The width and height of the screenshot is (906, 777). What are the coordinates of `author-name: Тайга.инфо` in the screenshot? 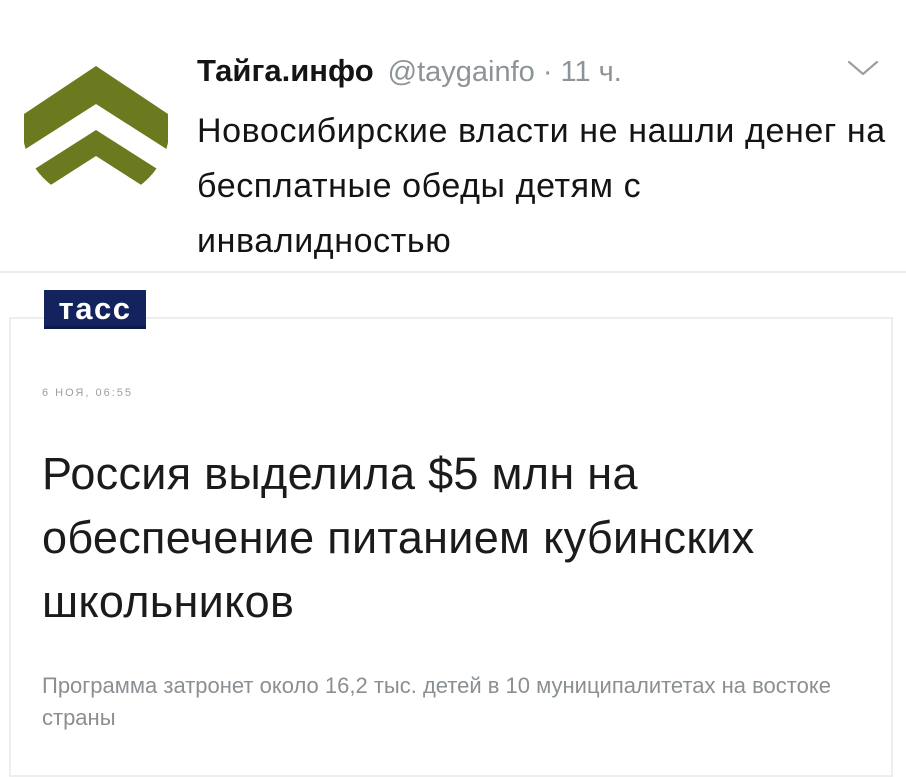 It's located at (285, 71).